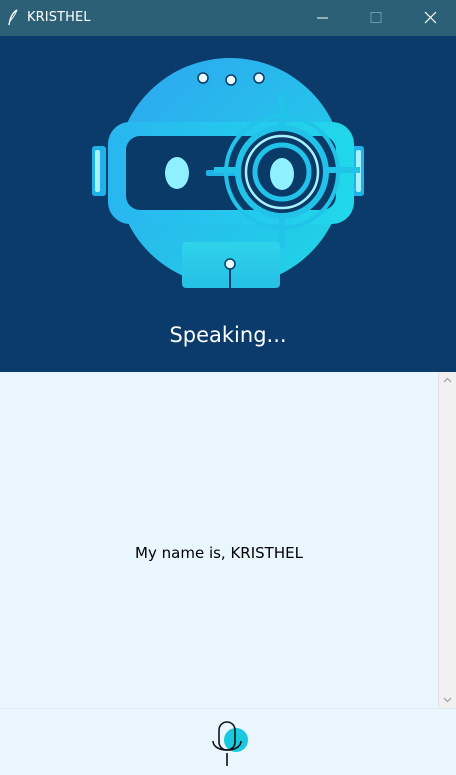  I want to click on assistant-message: My name is, KRISTHEL, so click(219, 553).